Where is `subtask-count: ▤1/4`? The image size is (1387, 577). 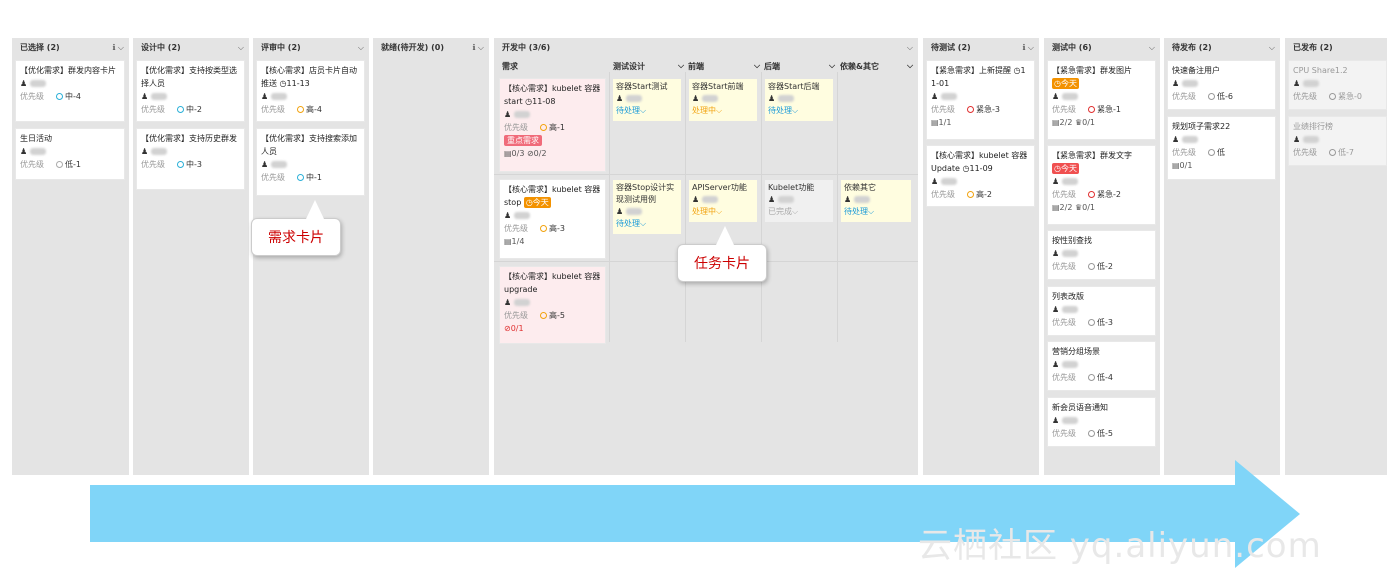 subtask-count: ▤1/4 is located at coordinates (514, 241).